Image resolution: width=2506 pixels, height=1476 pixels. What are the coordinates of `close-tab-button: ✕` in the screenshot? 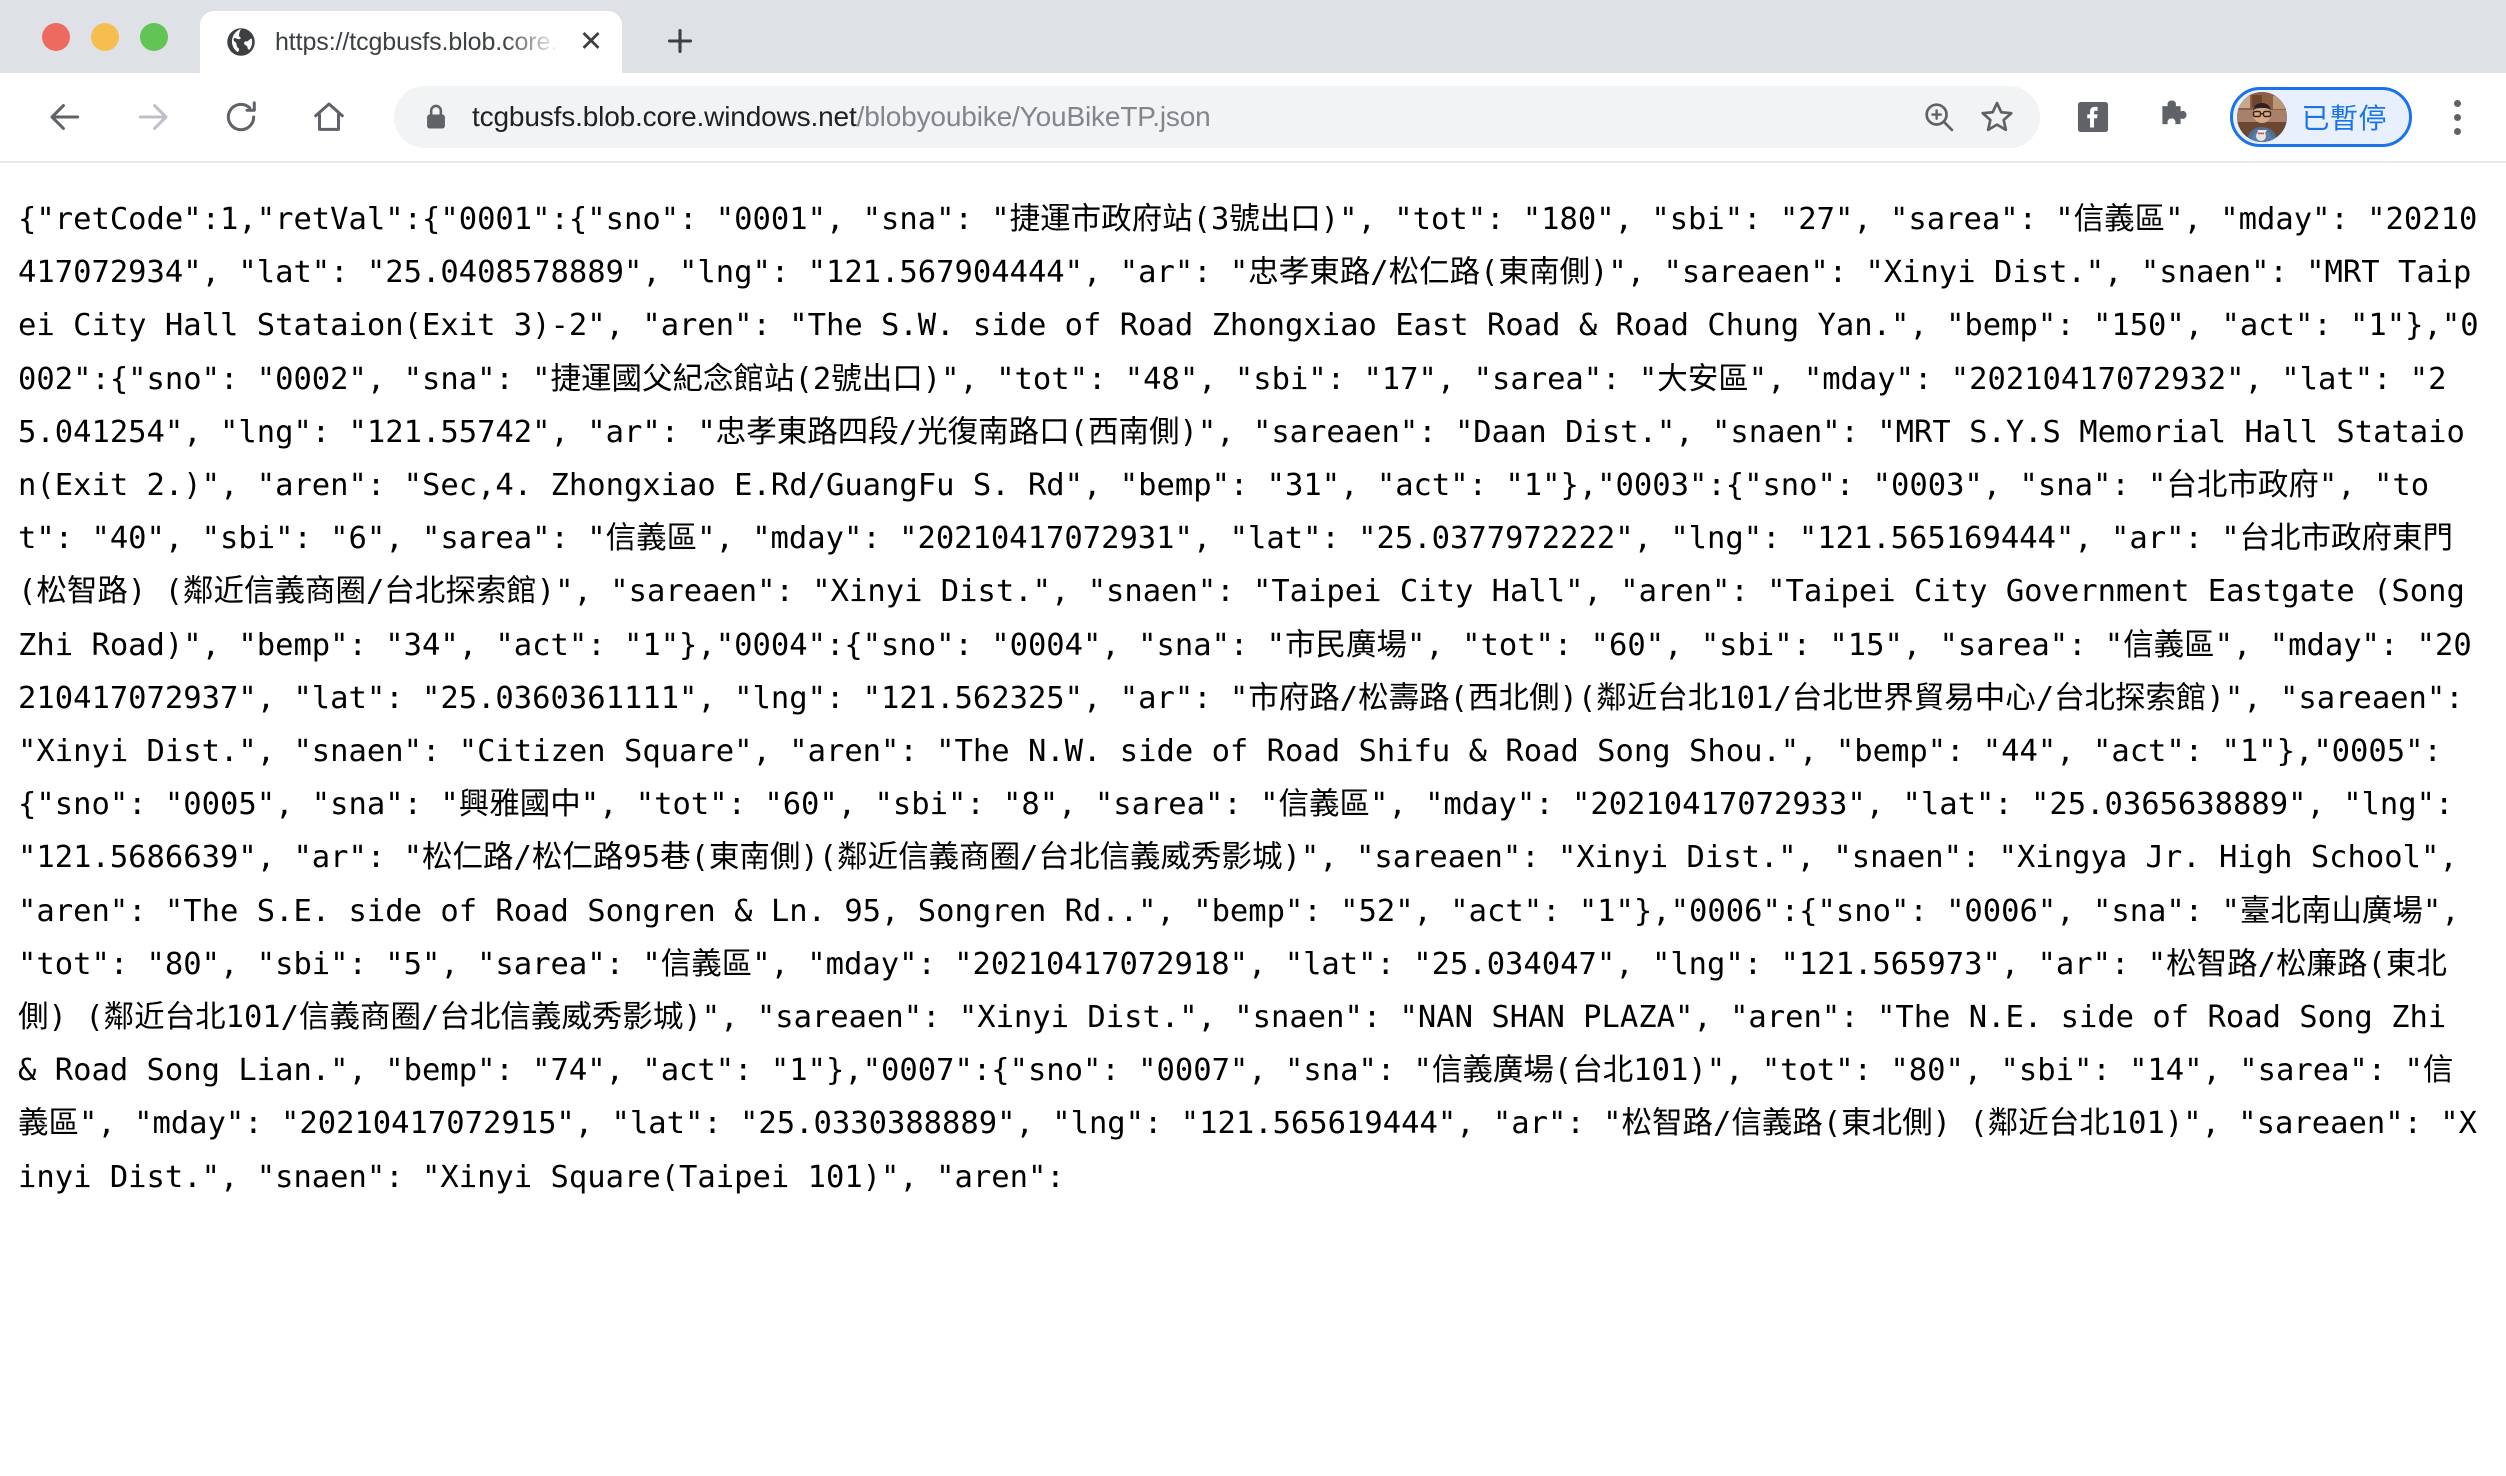 It's located at (591, 42).